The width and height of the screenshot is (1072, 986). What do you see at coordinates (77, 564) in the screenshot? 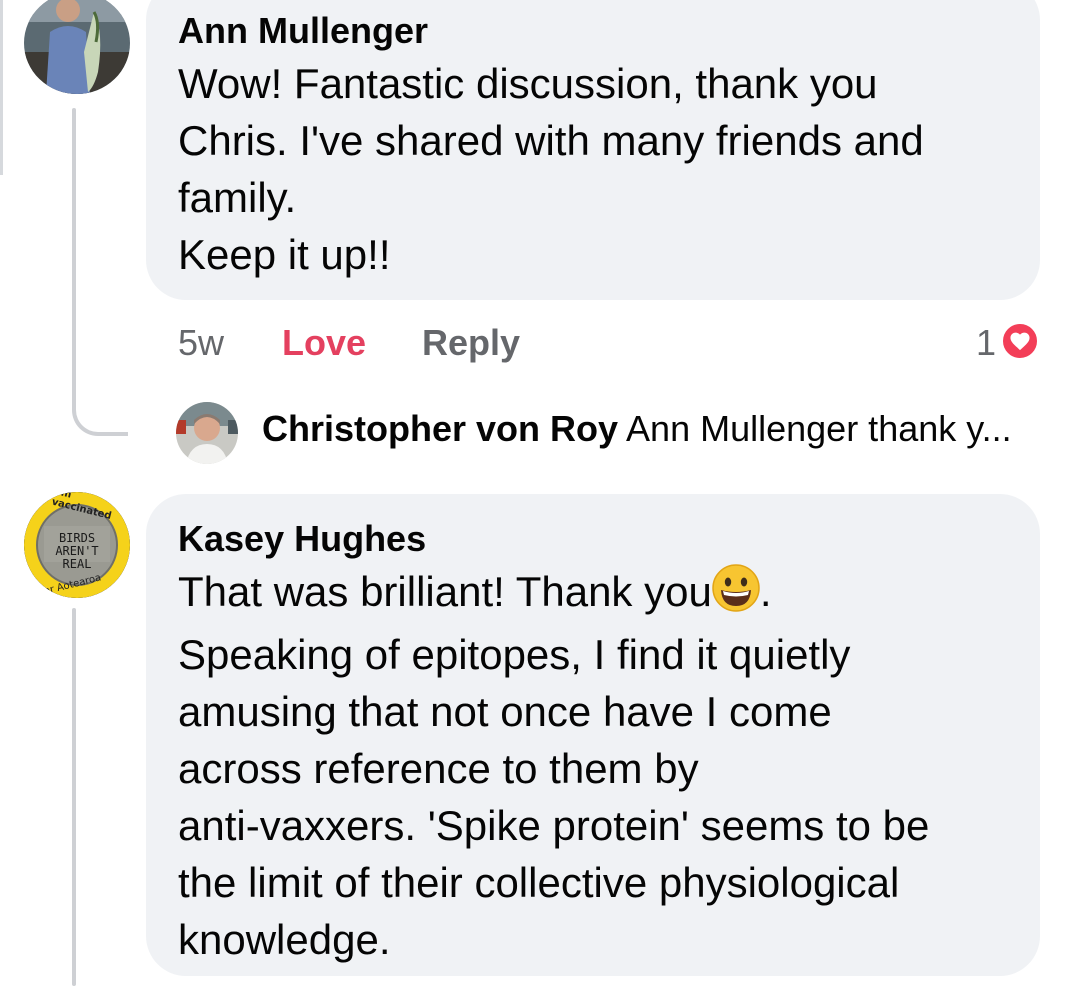
I see `badge-line: REAL` at bounding box center [77, 564].